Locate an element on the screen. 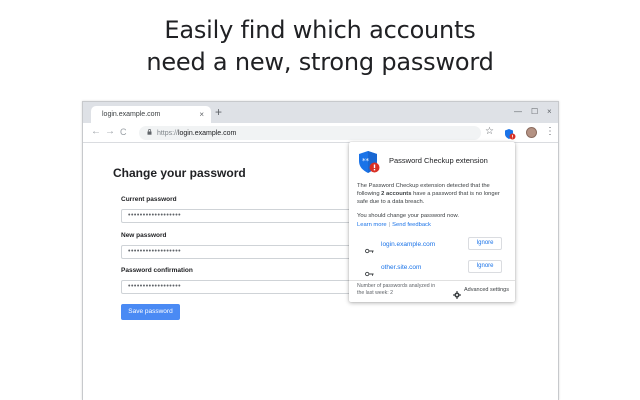  save-password-button: Save password is located at coordinates (150, 312).